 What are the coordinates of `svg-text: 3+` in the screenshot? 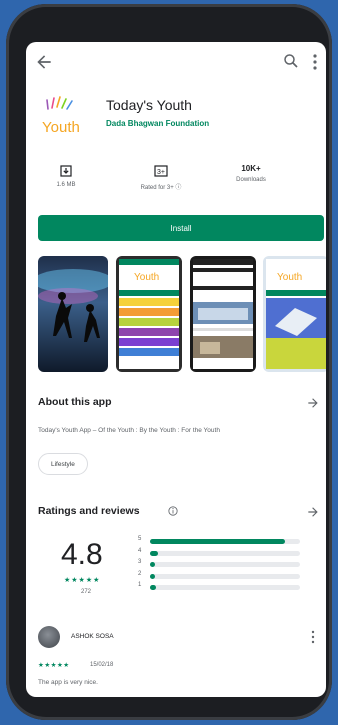 It's located at (161, 172).